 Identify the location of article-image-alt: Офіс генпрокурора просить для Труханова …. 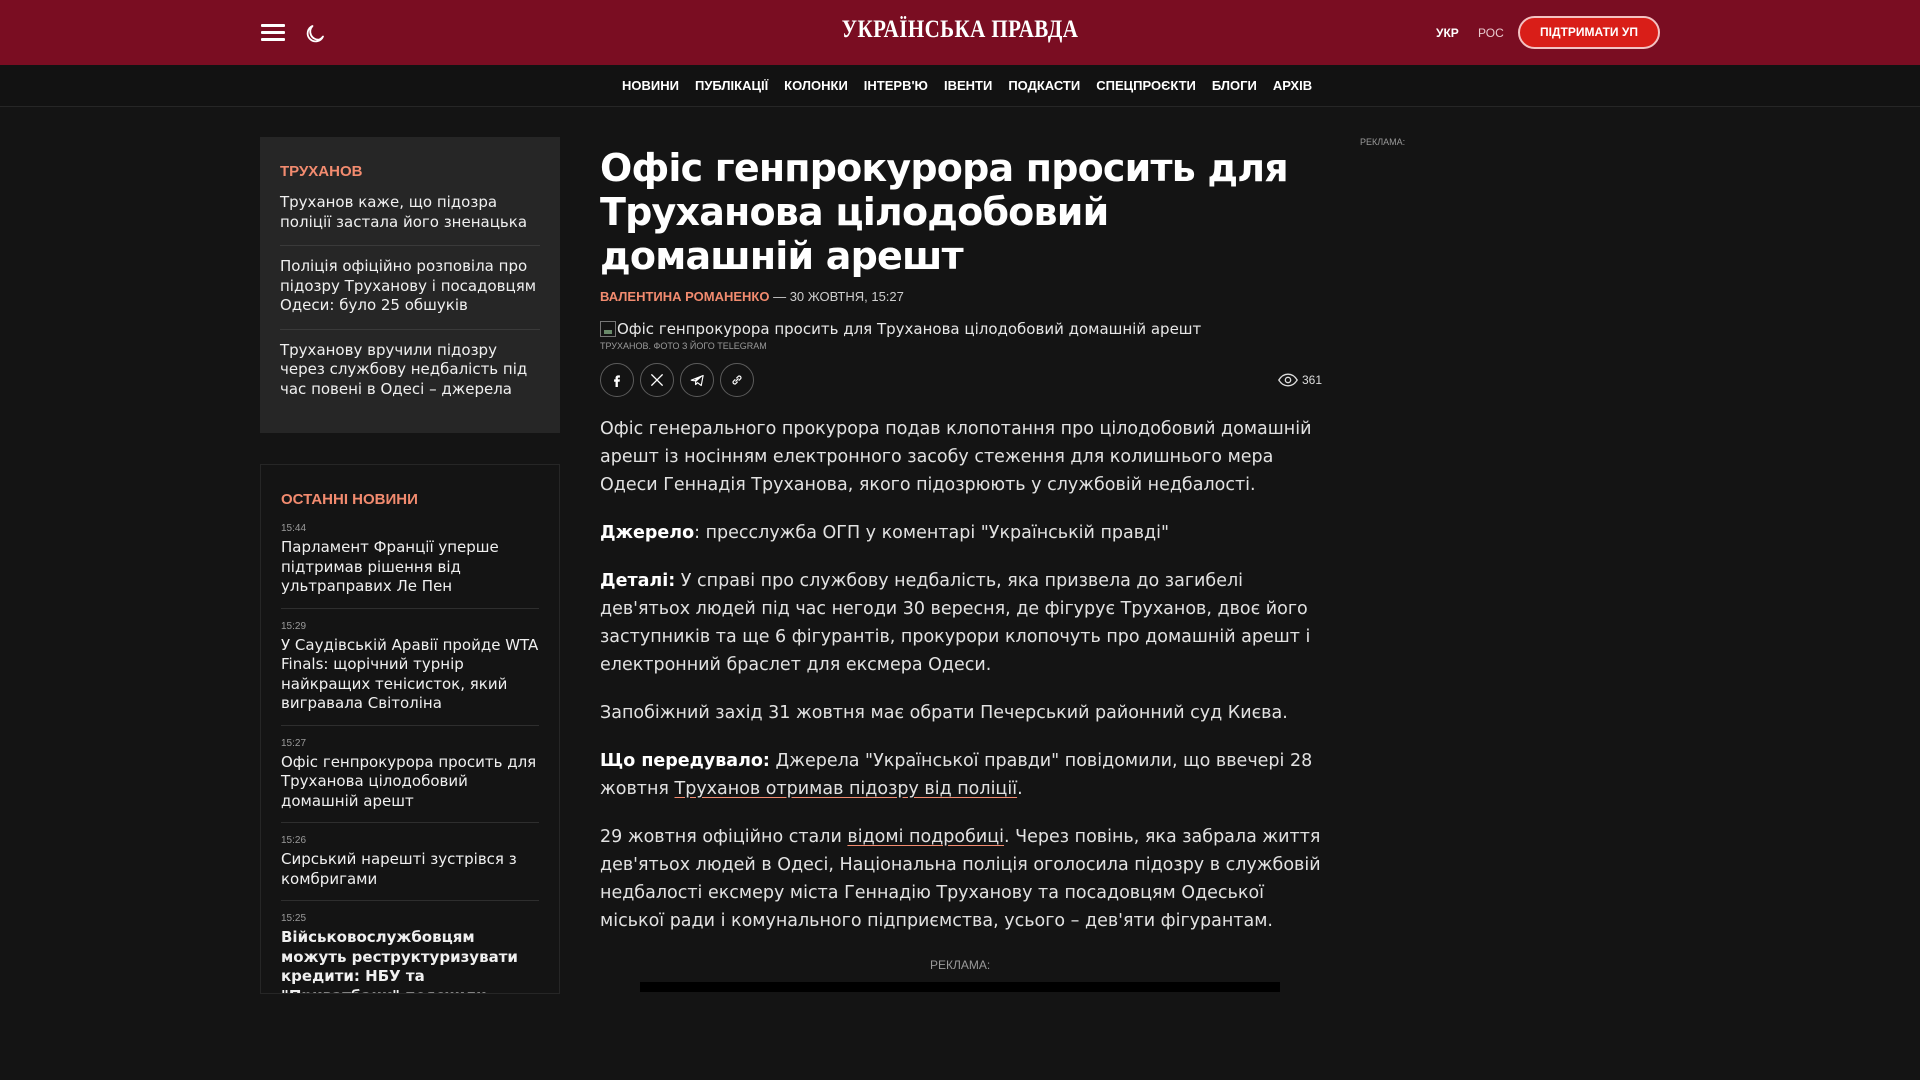
(909, 329).